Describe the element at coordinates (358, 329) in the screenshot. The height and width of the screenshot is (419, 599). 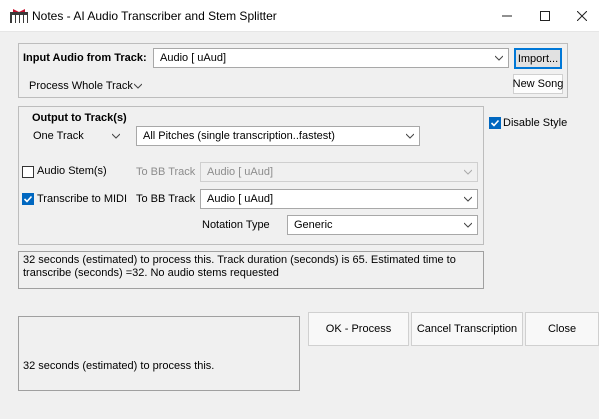
I see `ok-process-button: OK - Process` at that location.